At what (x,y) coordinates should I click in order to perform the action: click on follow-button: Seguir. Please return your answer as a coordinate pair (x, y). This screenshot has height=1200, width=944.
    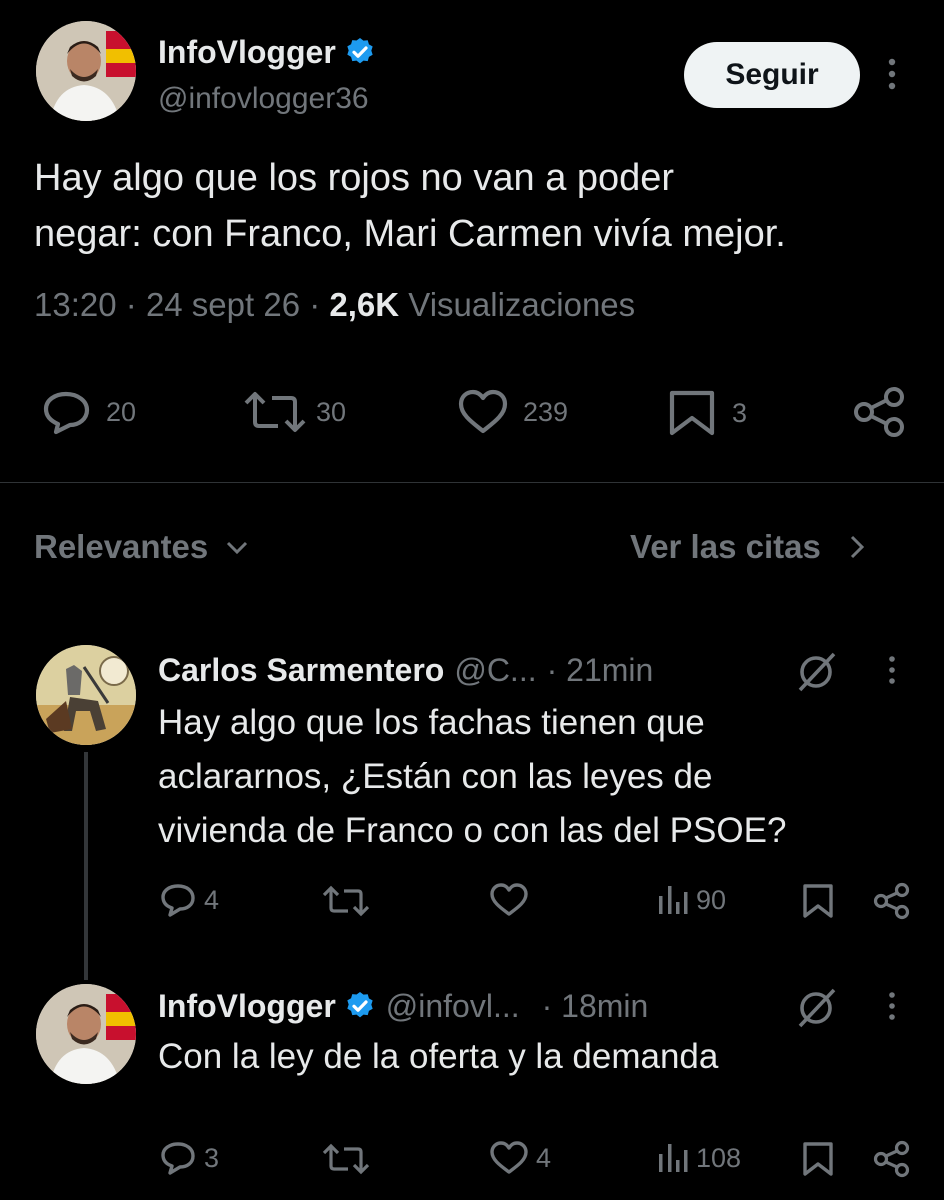
    Looking at the image, I should click on (772, 75).